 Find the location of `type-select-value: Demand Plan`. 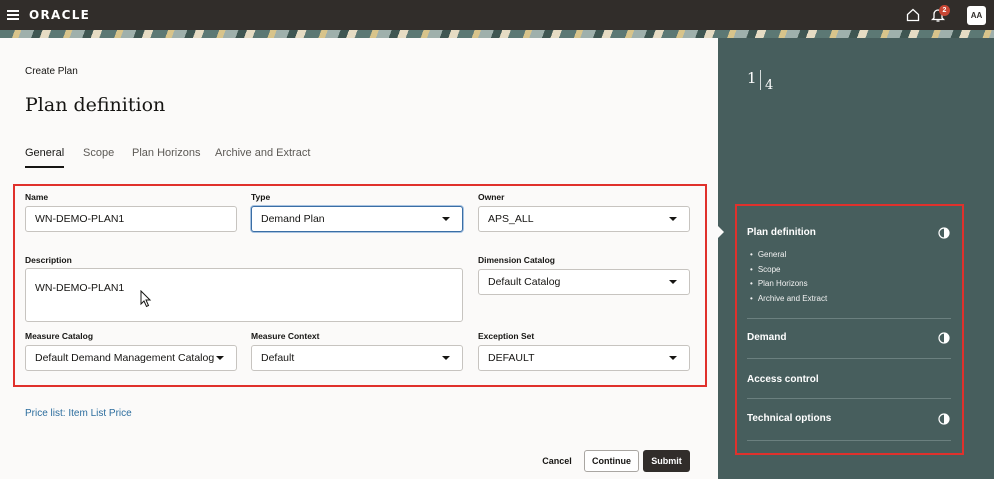

type-select-value: Demand Plan is located at coordinates (293, 219).